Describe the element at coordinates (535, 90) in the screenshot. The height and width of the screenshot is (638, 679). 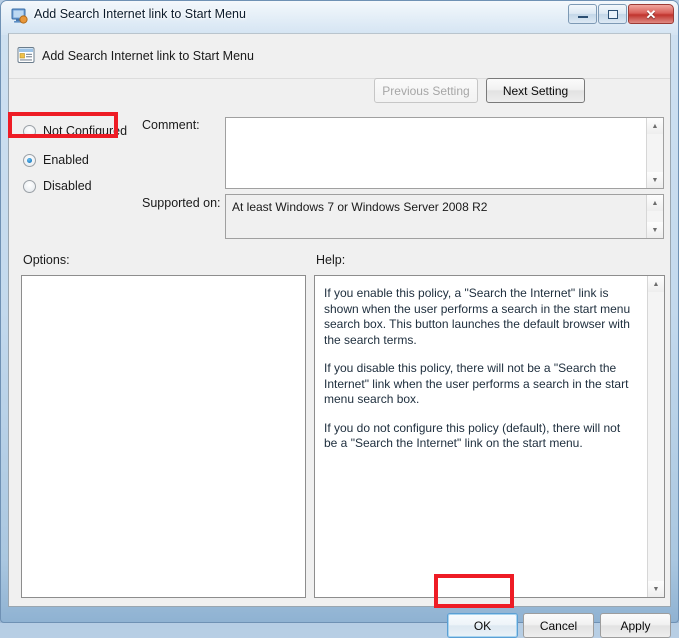
I see `next-setting-button: Next Setting` at that location.